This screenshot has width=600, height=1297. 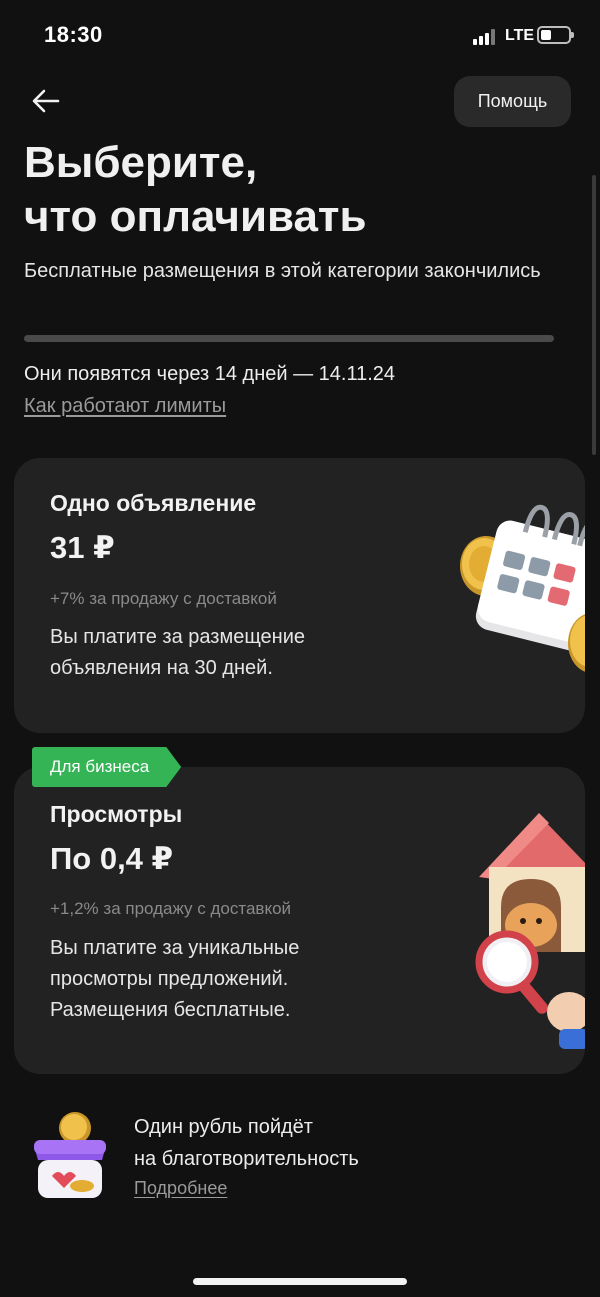 I want to click on back-button, so click(x=46, y=101).